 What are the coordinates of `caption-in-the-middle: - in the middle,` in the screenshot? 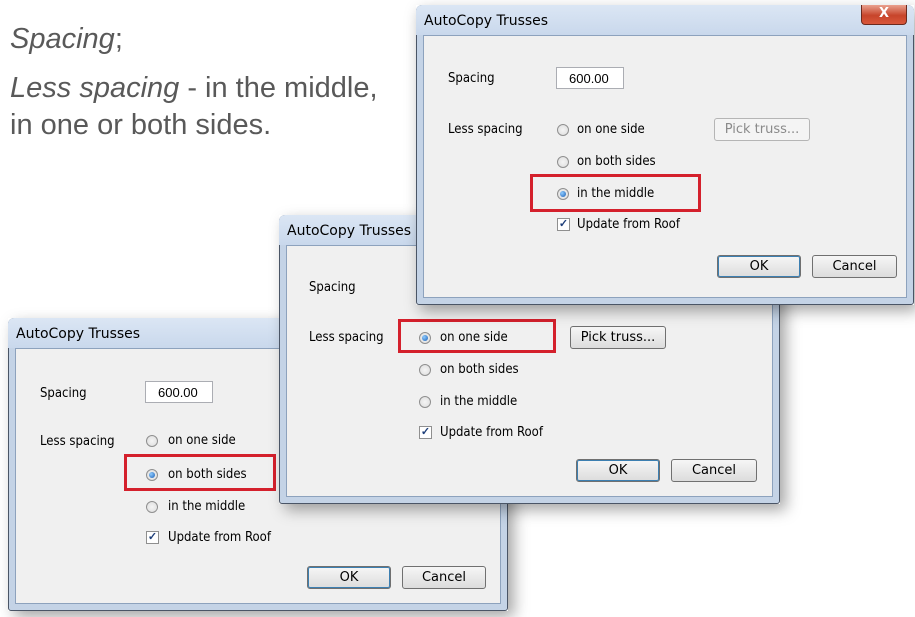 It's located at (278, 88).